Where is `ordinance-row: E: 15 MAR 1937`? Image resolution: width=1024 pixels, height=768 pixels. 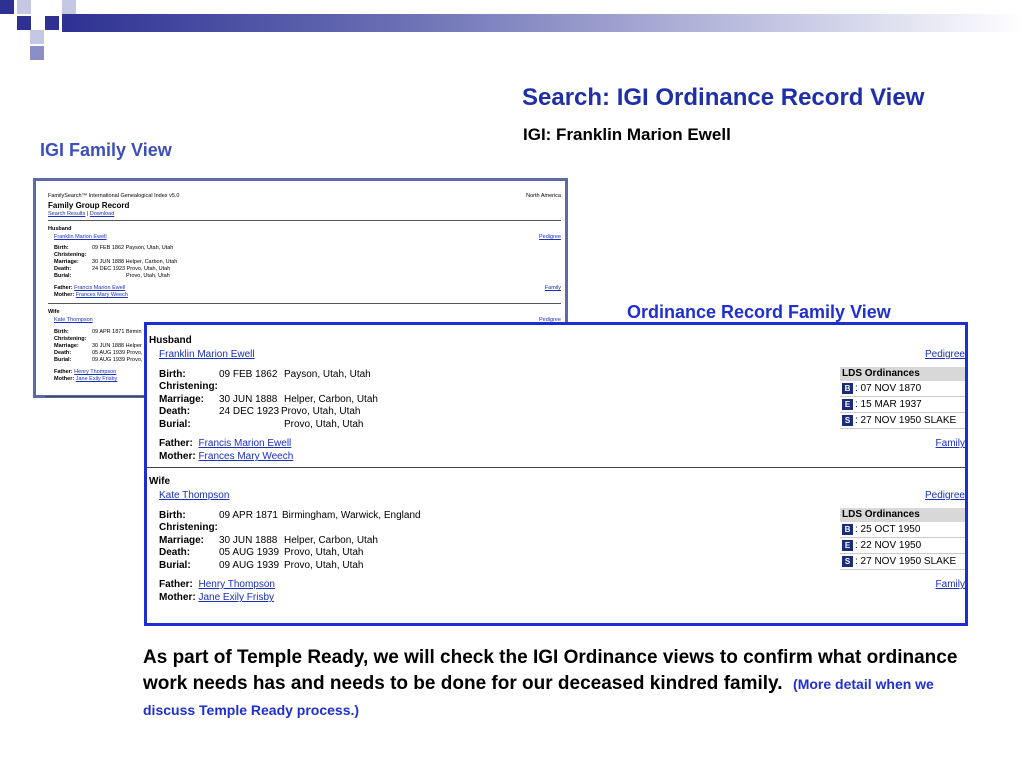 ordinance-row: E: 15 MAR 1937 is located at coordinates (902, 405).